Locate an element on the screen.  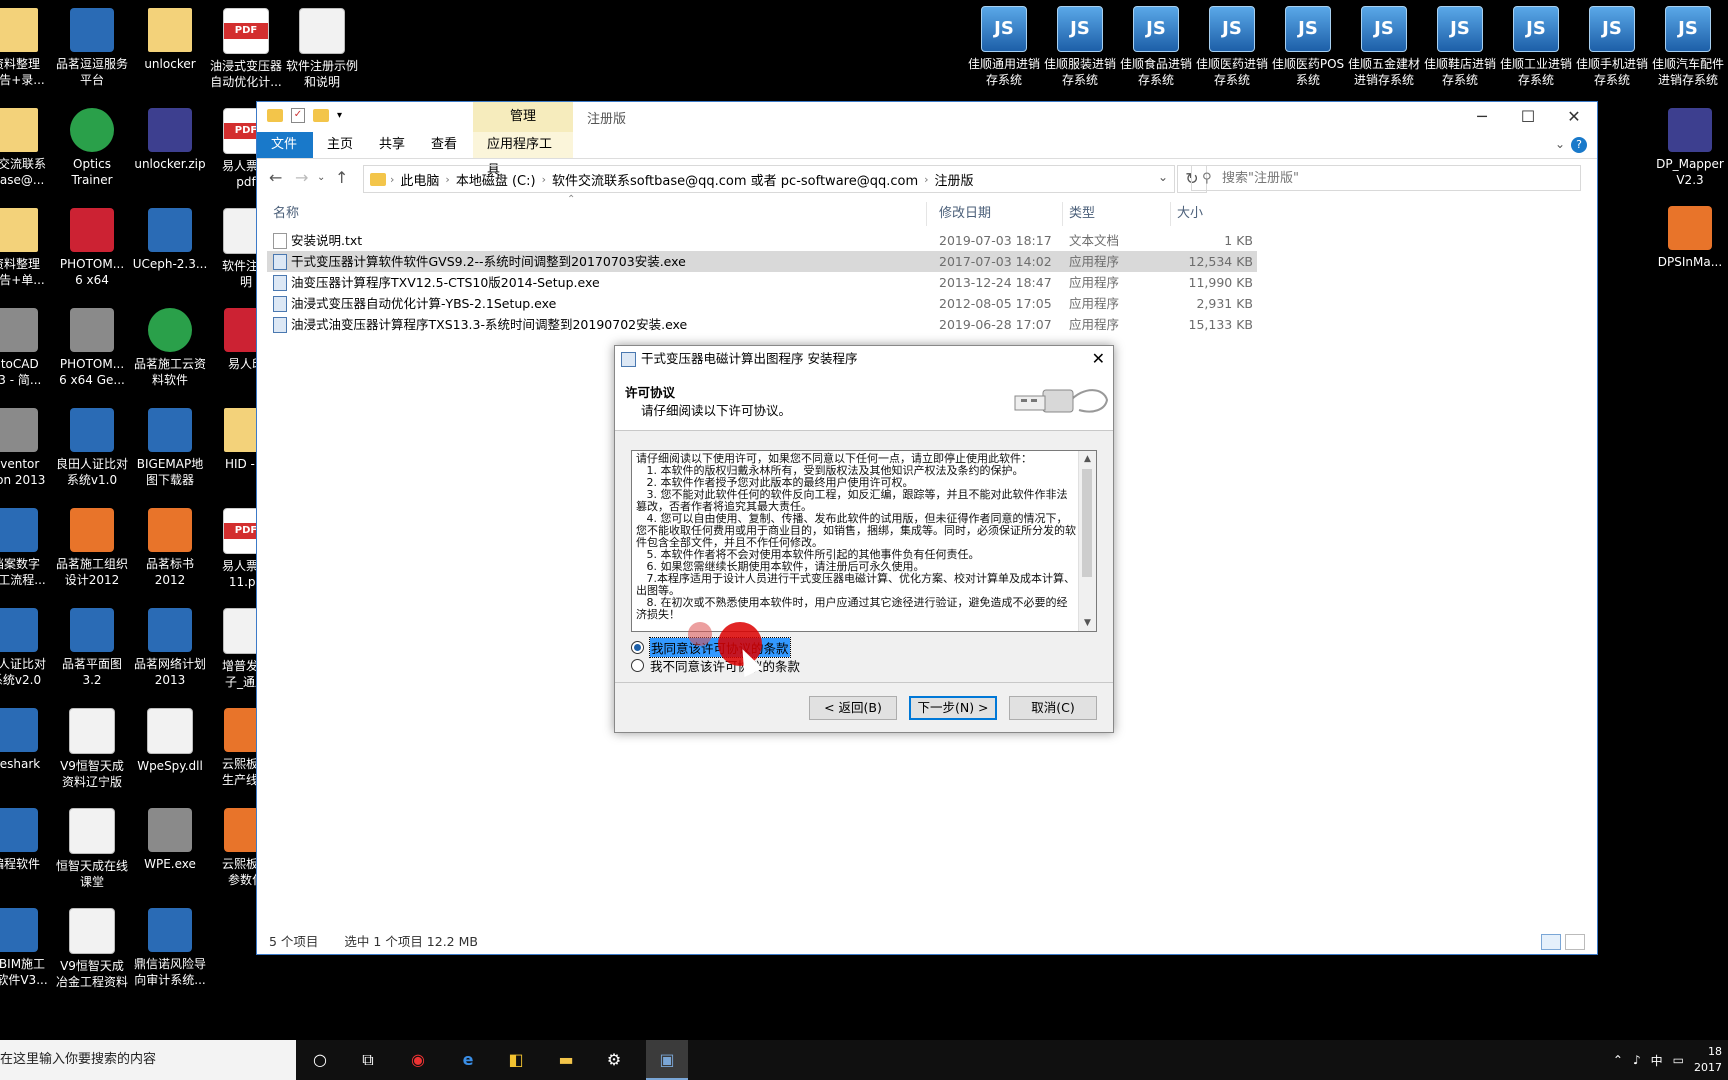
desktop-icon: unlocker is located at coordinates (170, 40).